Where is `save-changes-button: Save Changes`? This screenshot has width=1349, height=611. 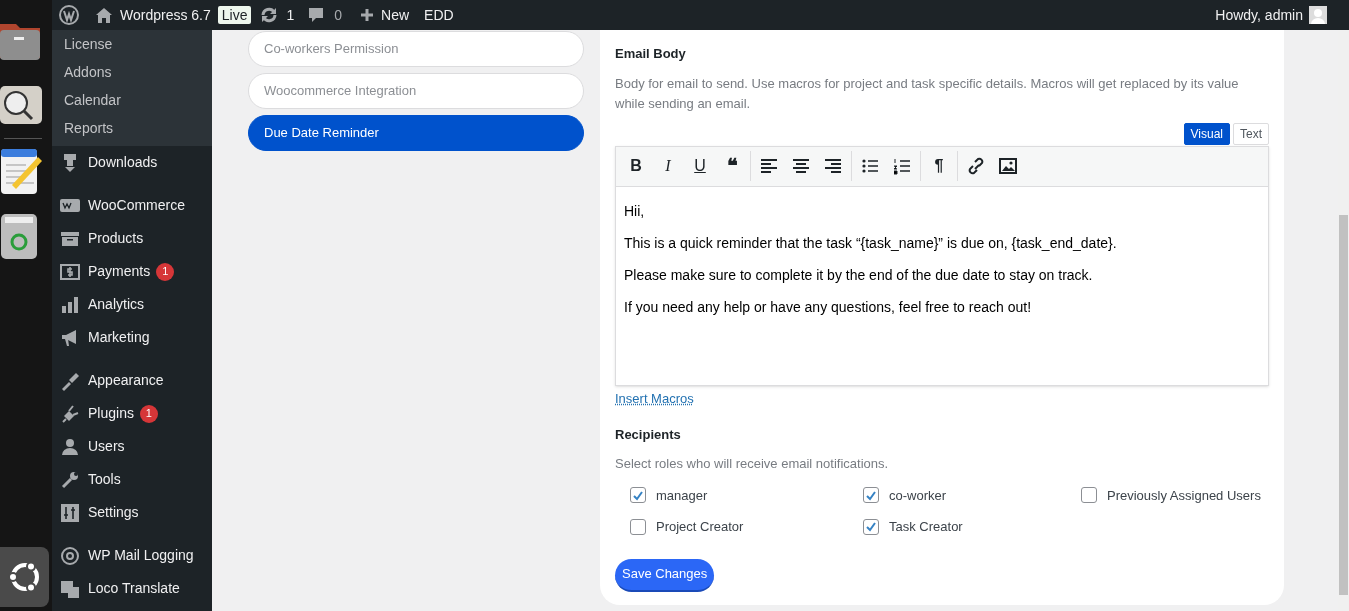 save-changes-button: Save Changes is located at coordinates (665, 575).